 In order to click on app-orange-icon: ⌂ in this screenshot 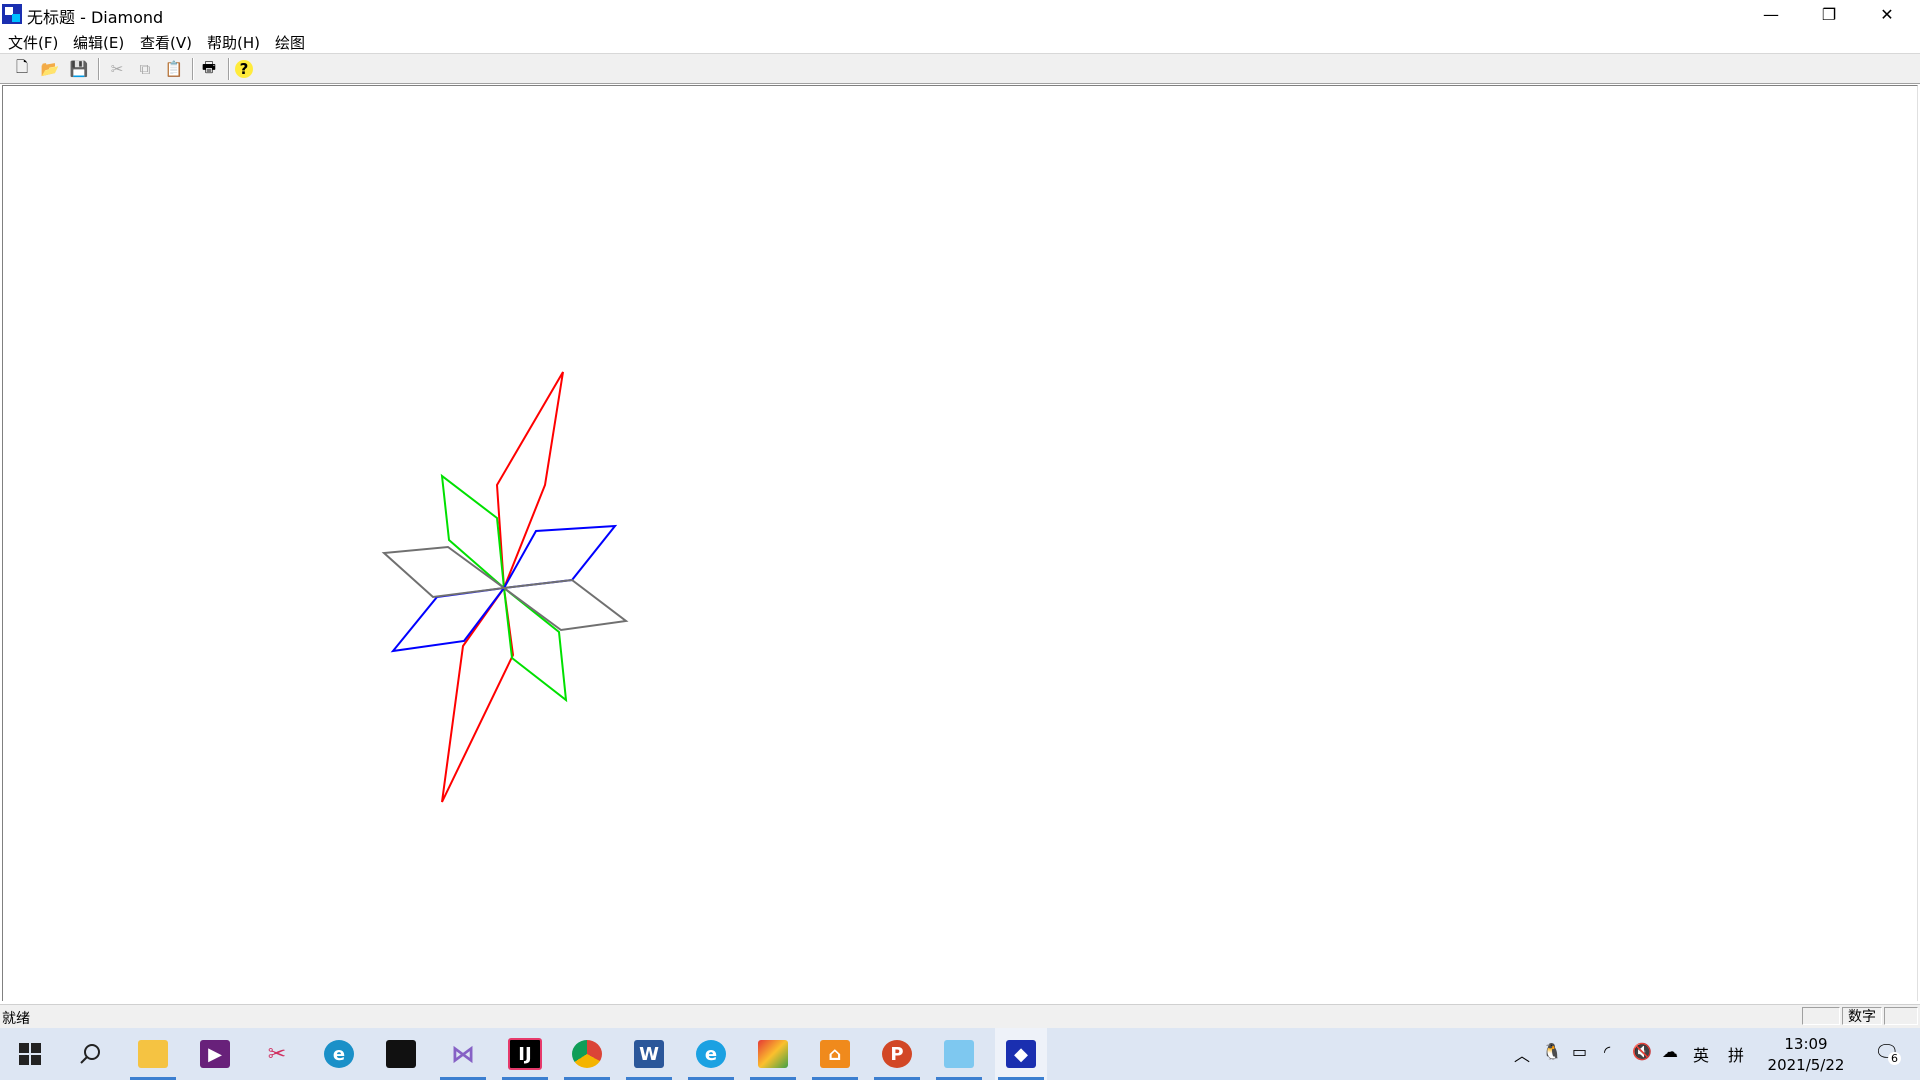, I will do `click(835, 1054)`.